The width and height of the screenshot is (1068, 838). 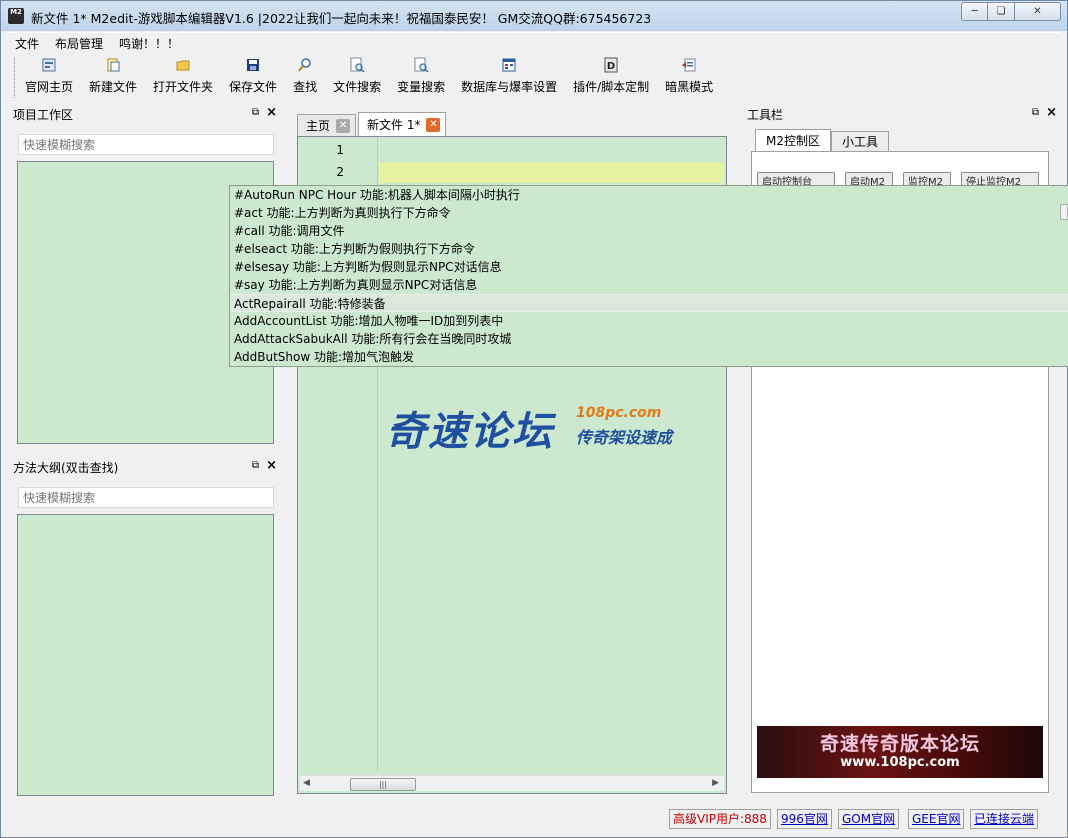 What do you see at coordinates (649, 339) in the screenshot?
I see `autocomplete-item: AddAttackSabukAll 功能:所有行会在当晚同时攻城` at bounding box center [649, 339].